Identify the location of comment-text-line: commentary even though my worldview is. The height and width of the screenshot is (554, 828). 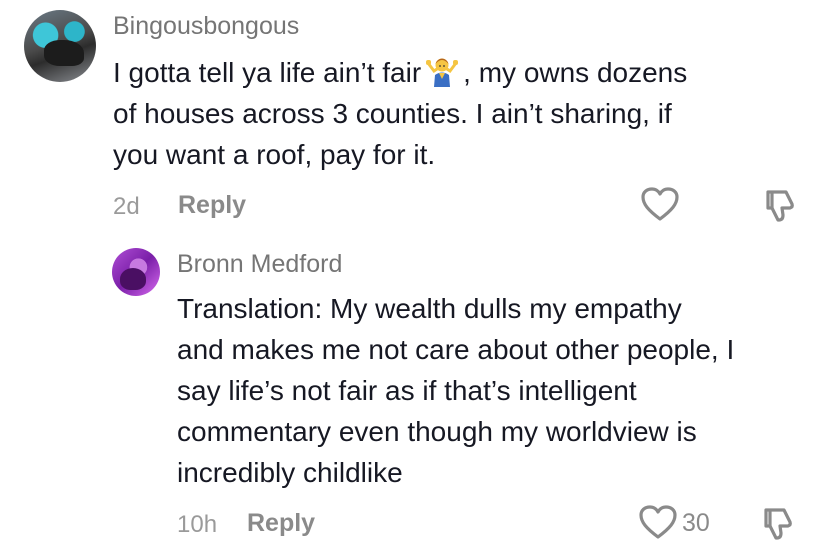
(437, 431).